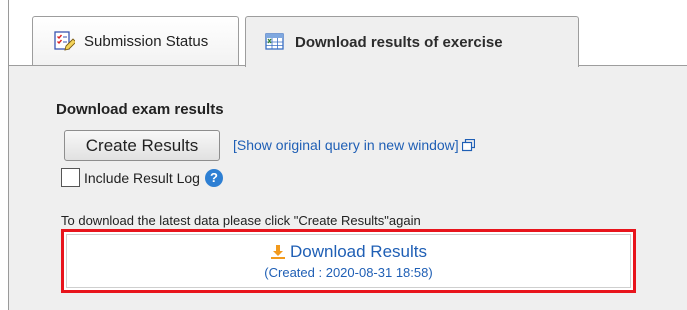 This screenshot has height=310, width=687. I want to click on help-icon: ?, so click(213, 177).